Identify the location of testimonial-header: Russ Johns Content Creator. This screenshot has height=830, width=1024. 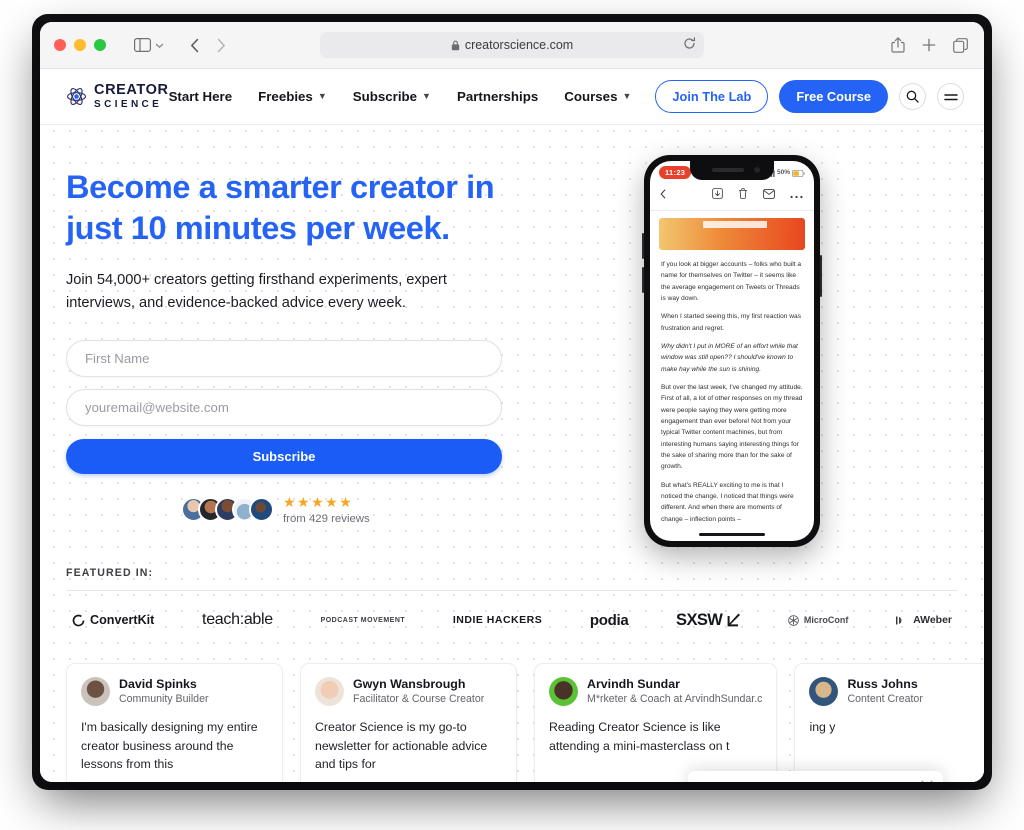
(896, 692).